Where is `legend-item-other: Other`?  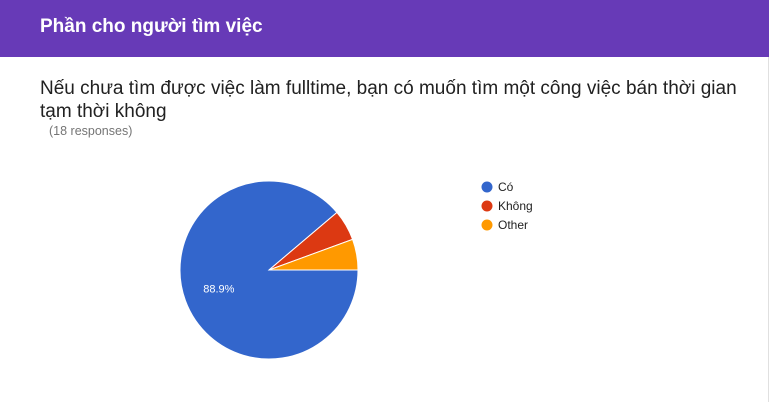
legend-item-other: Other is located at coordinates (505, 225).